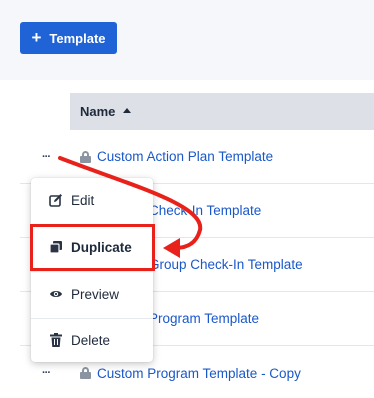 The height and width of the screenshot is (398, 374). Describe the element at coordinates (95, 294) in the screenshot. I see `menu-item-label: Preview` at that location.